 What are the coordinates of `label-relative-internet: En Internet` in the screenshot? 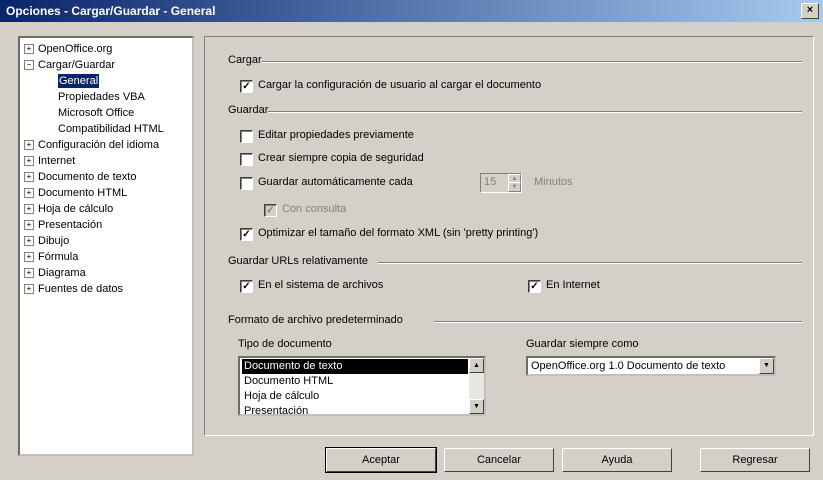 It's located at (573, 285).